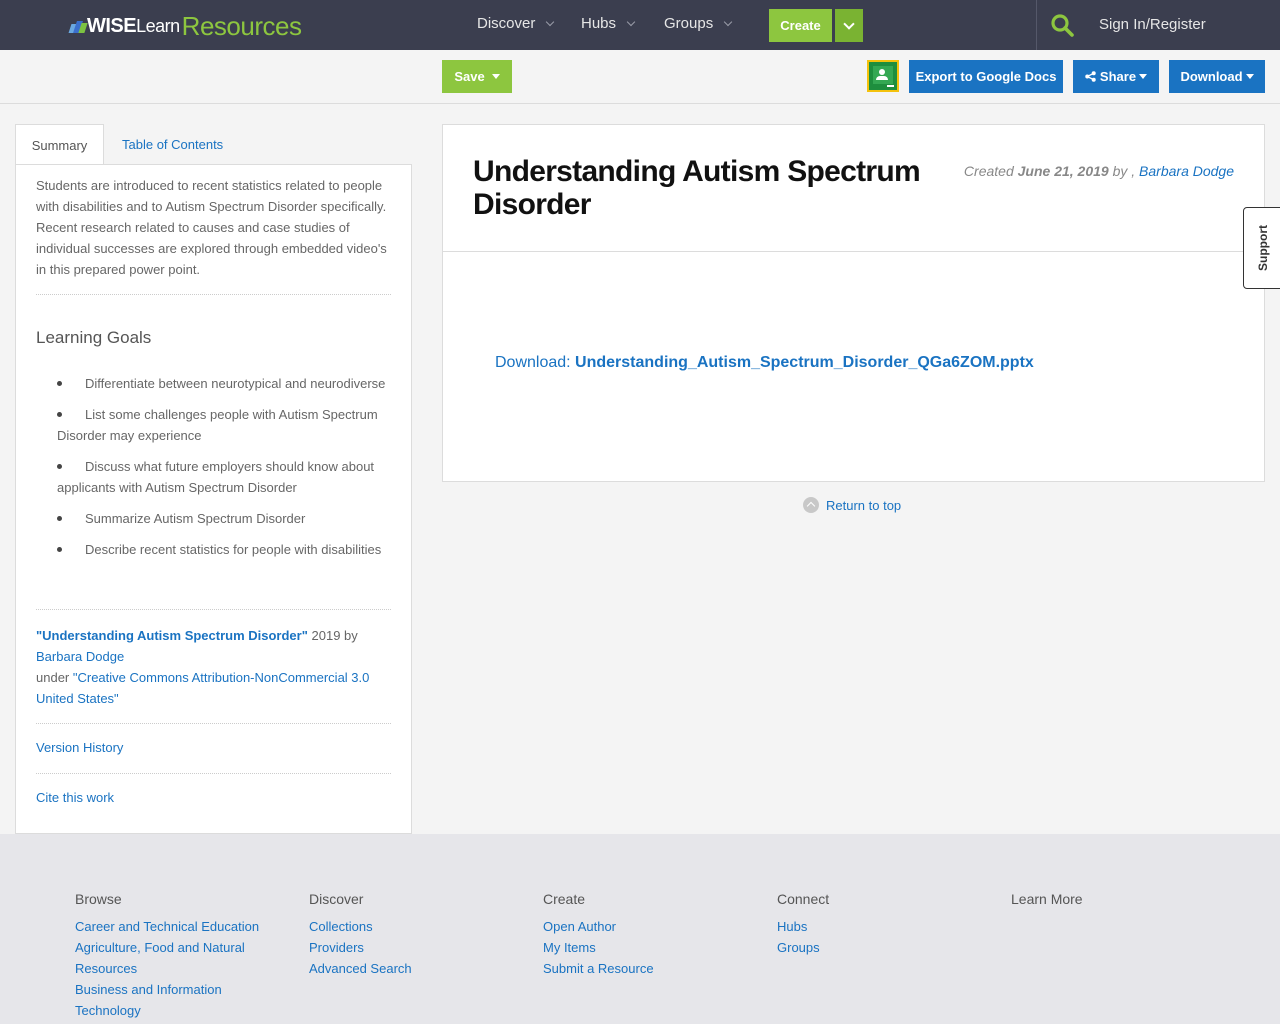  I want to click on footer-heading: Learn More, so click(1047, 899).